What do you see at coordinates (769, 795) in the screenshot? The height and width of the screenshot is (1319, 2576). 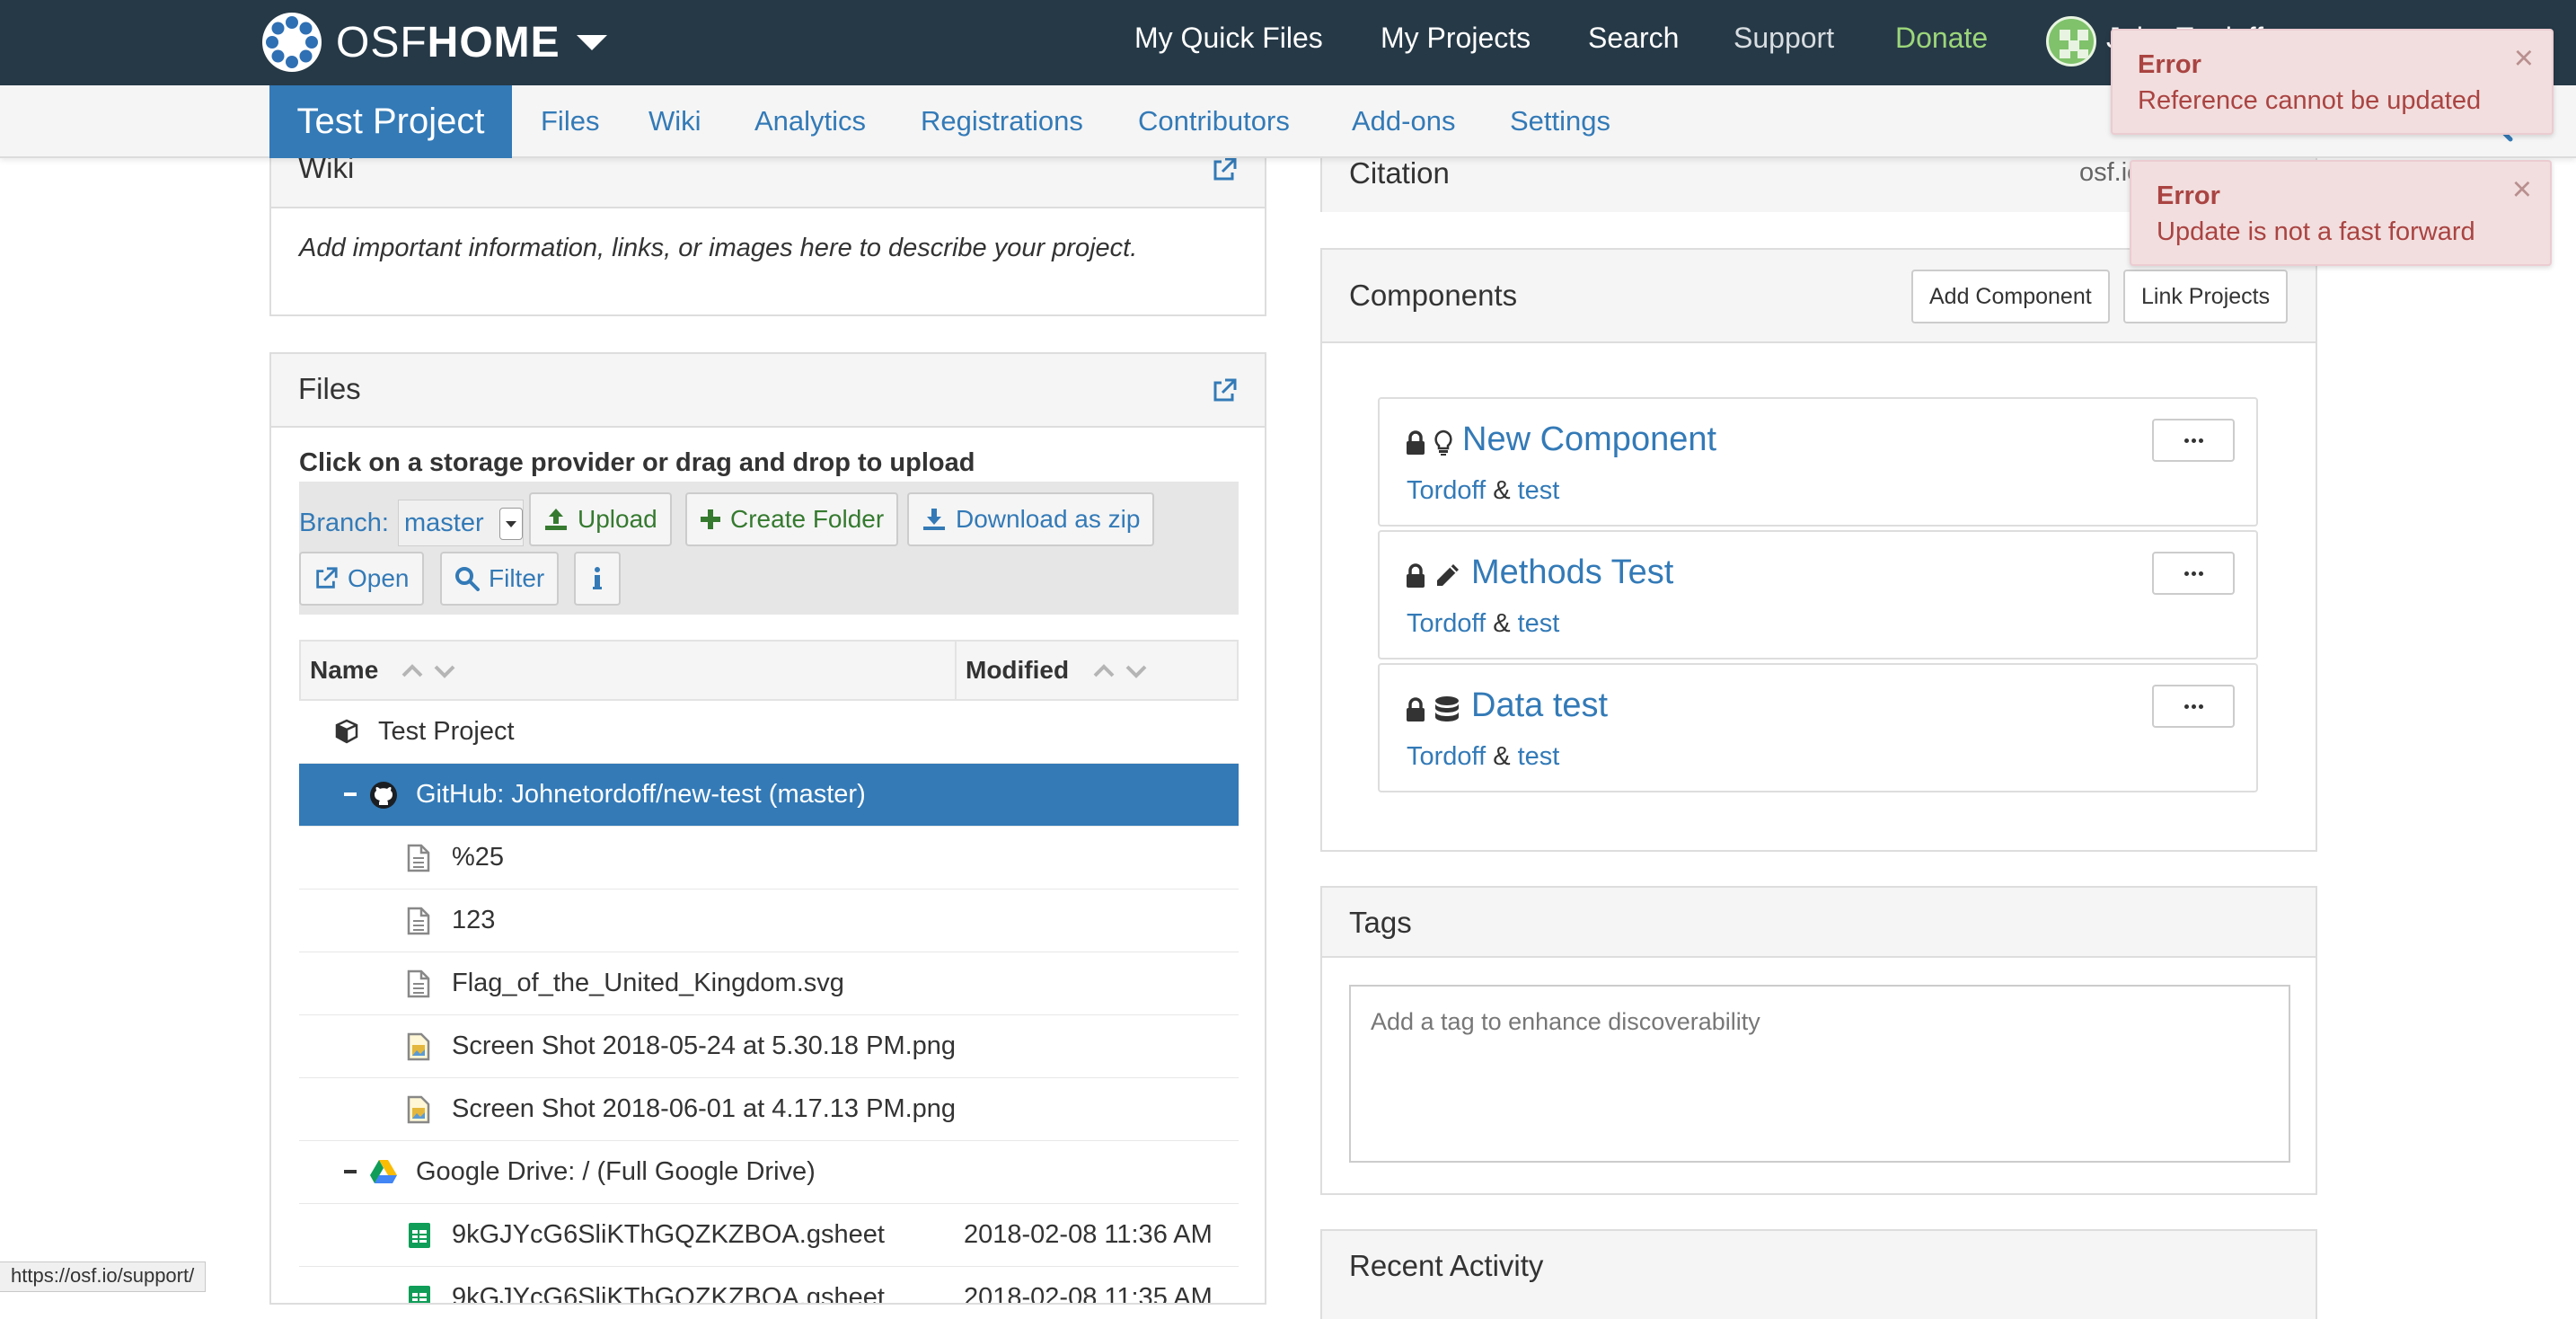 I see `file-row-github: GitHub: Johnetordoff/new-test (master)` at bounding box center [769, 795].